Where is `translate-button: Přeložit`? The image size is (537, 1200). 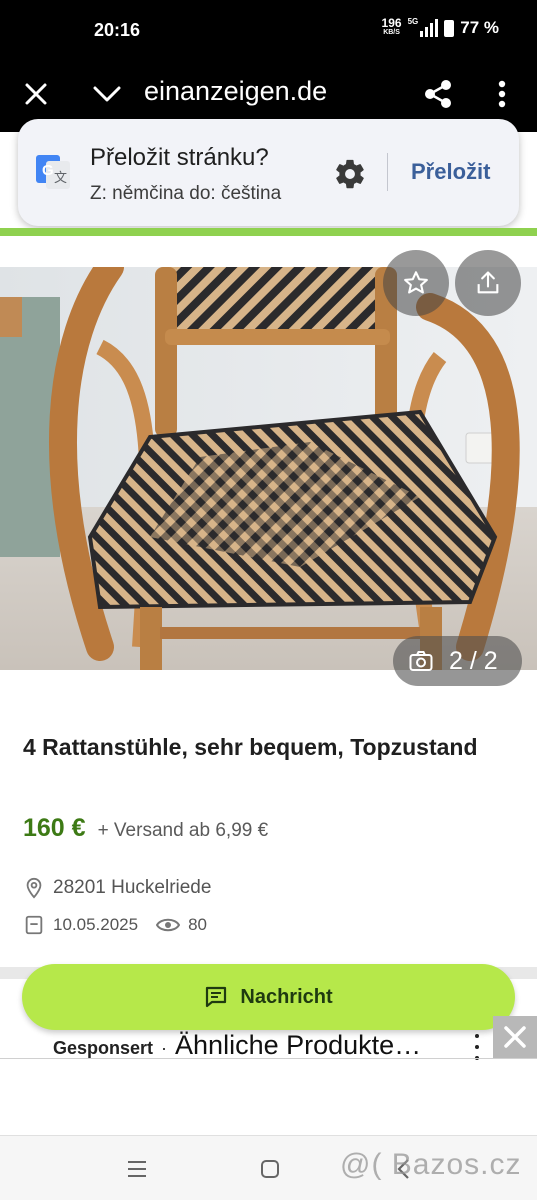
translate-button: Přeložit is located at coordinates (450, 172).